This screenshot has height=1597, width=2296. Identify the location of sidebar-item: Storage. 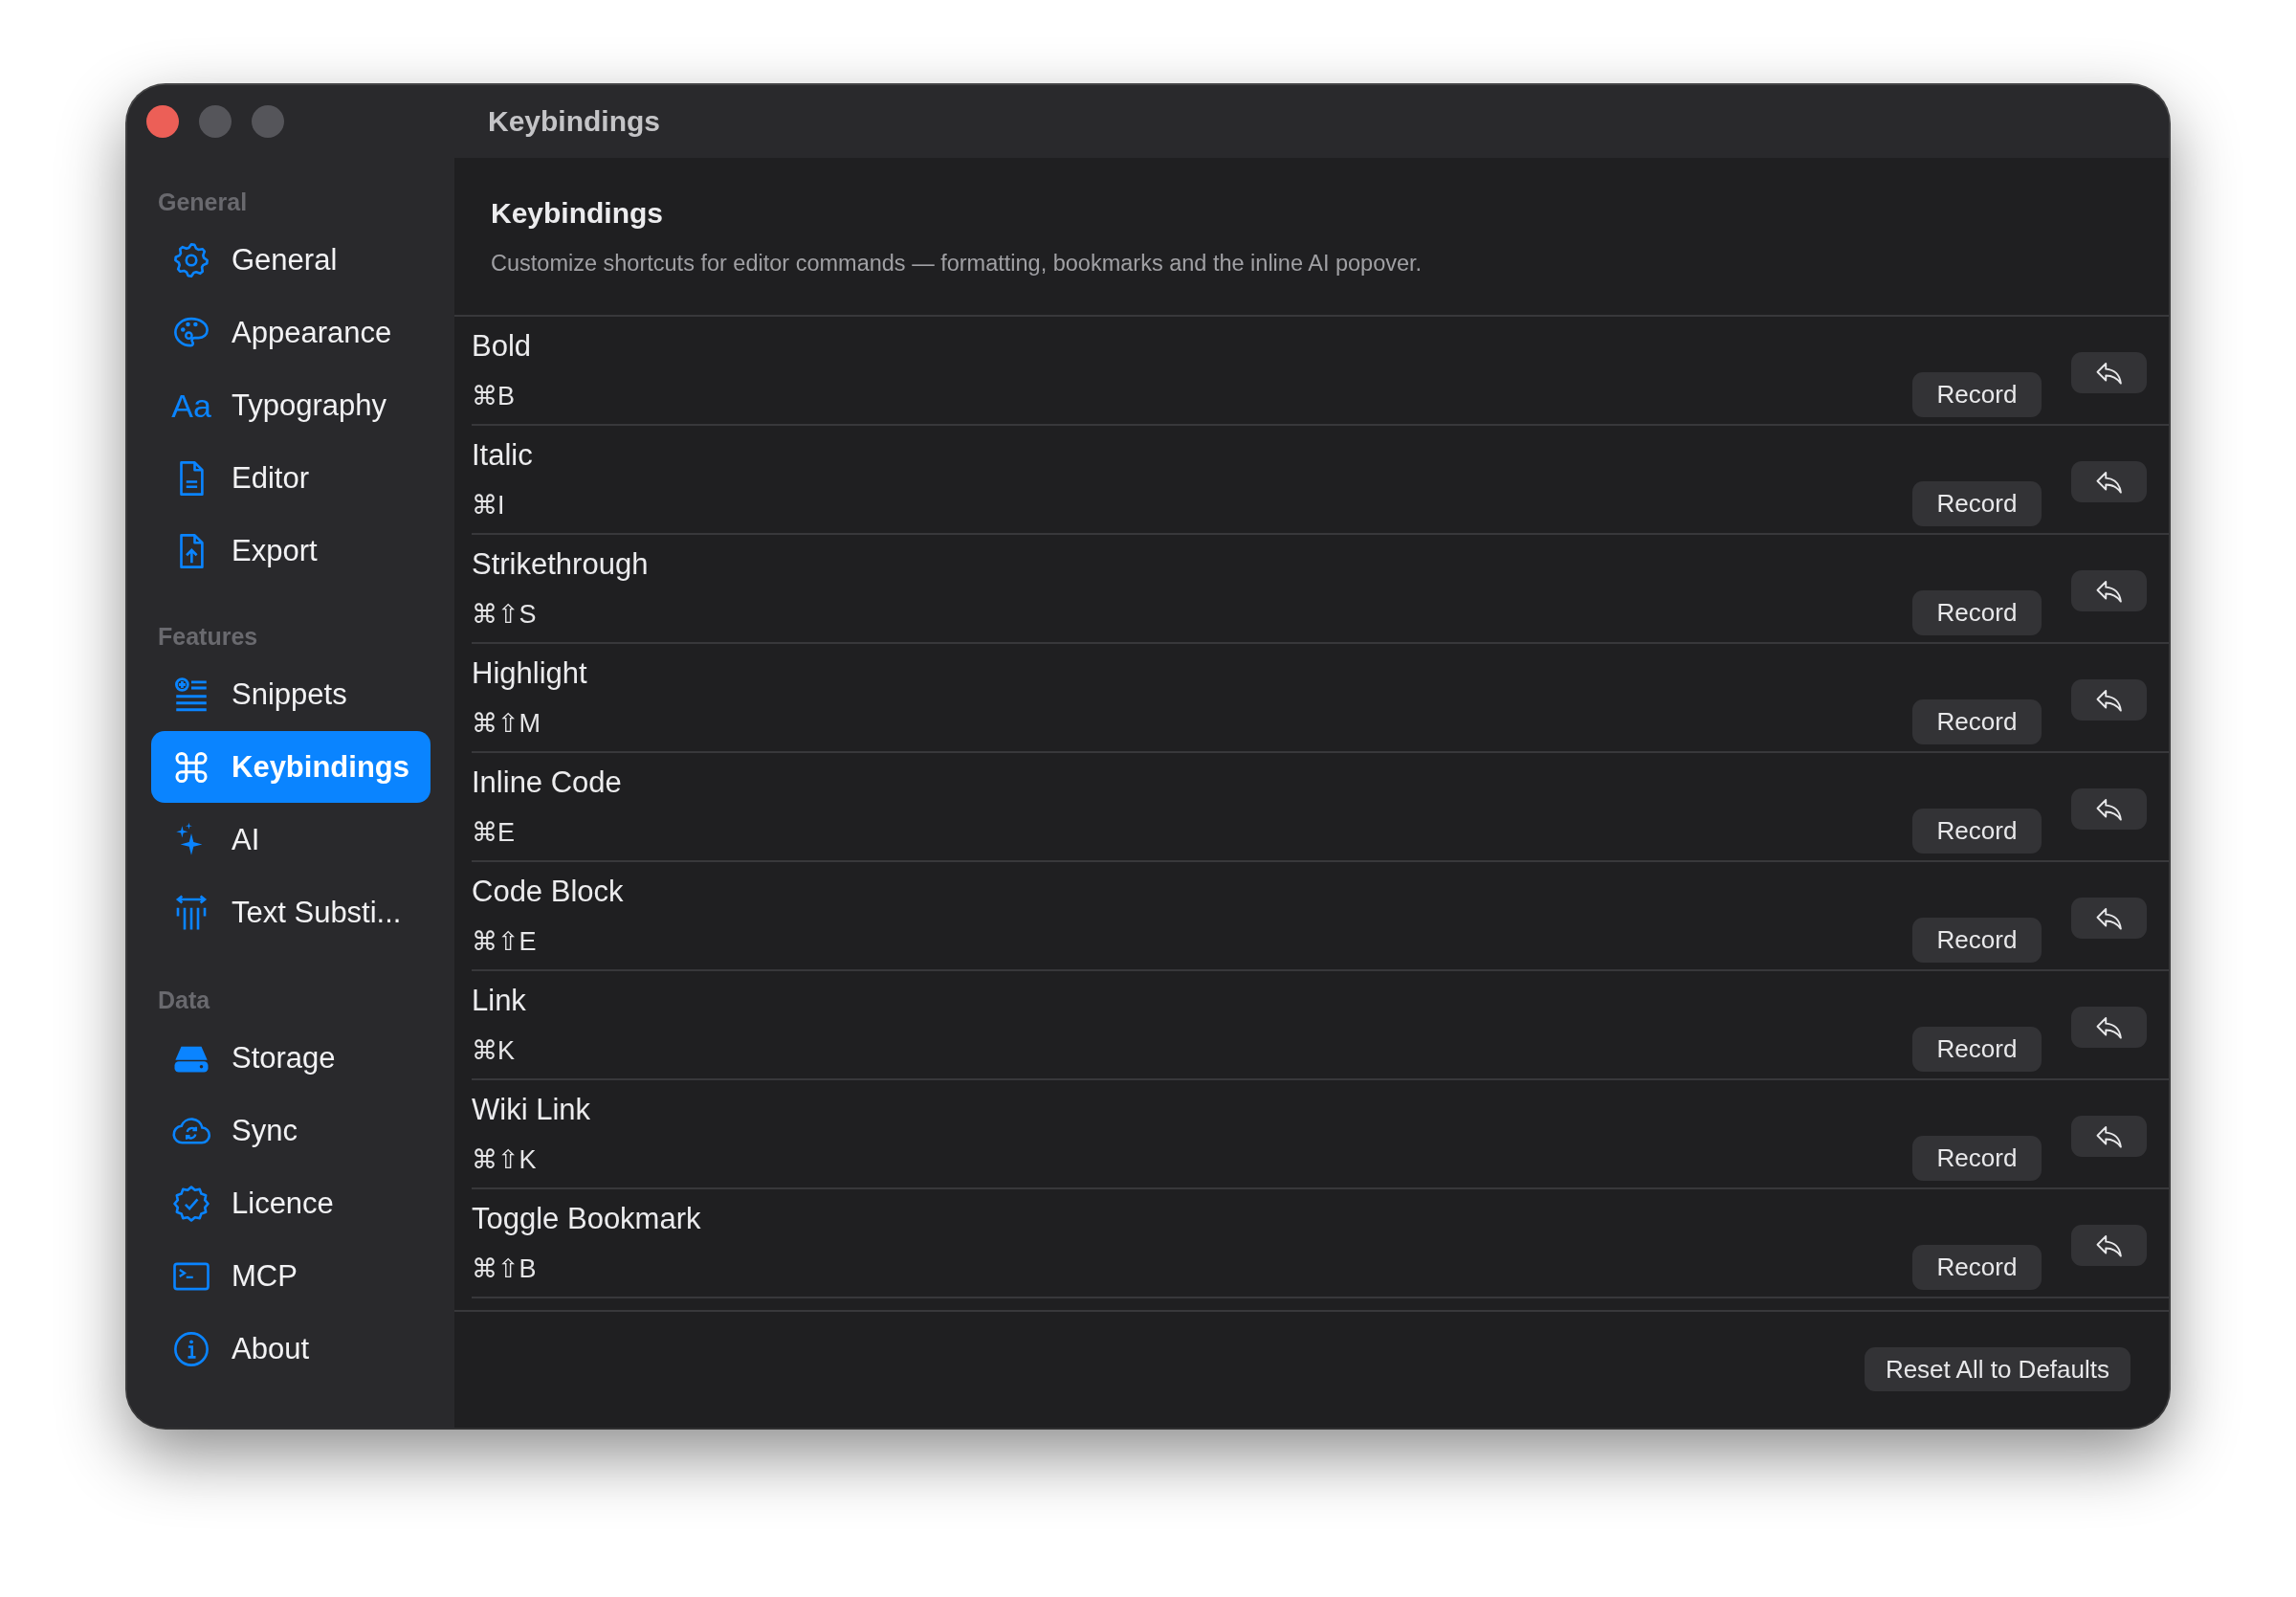
(290, 1058).